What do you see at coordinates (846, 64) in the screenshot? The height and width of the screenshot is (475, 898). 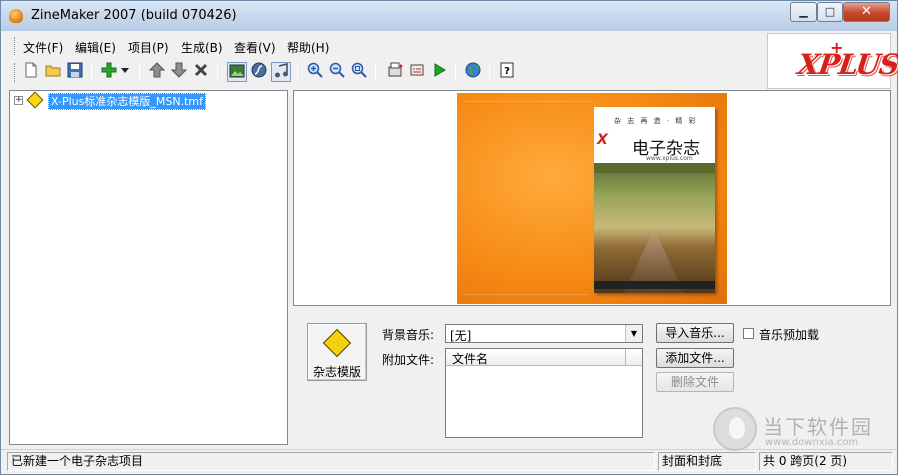 I see `logo-text: XPLUS` at bounding box center [846, 64].